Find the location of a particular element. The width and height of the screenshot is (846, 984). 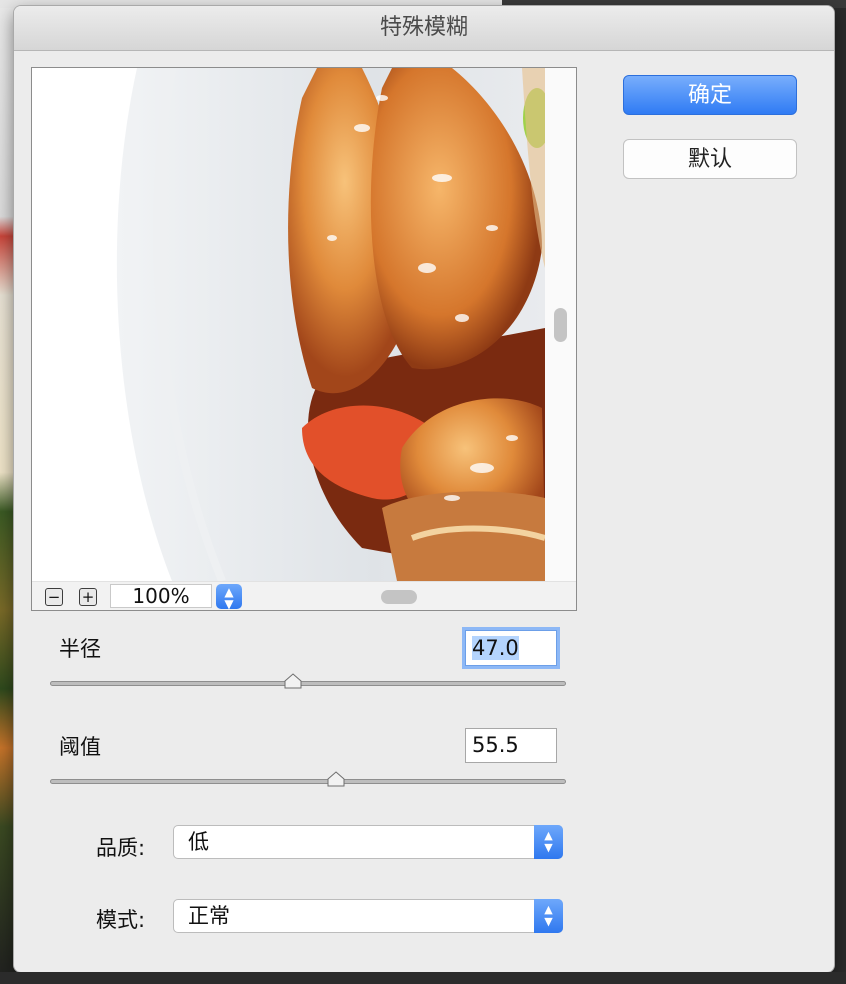

radius-slider-track is located at coordinates (308, 683).